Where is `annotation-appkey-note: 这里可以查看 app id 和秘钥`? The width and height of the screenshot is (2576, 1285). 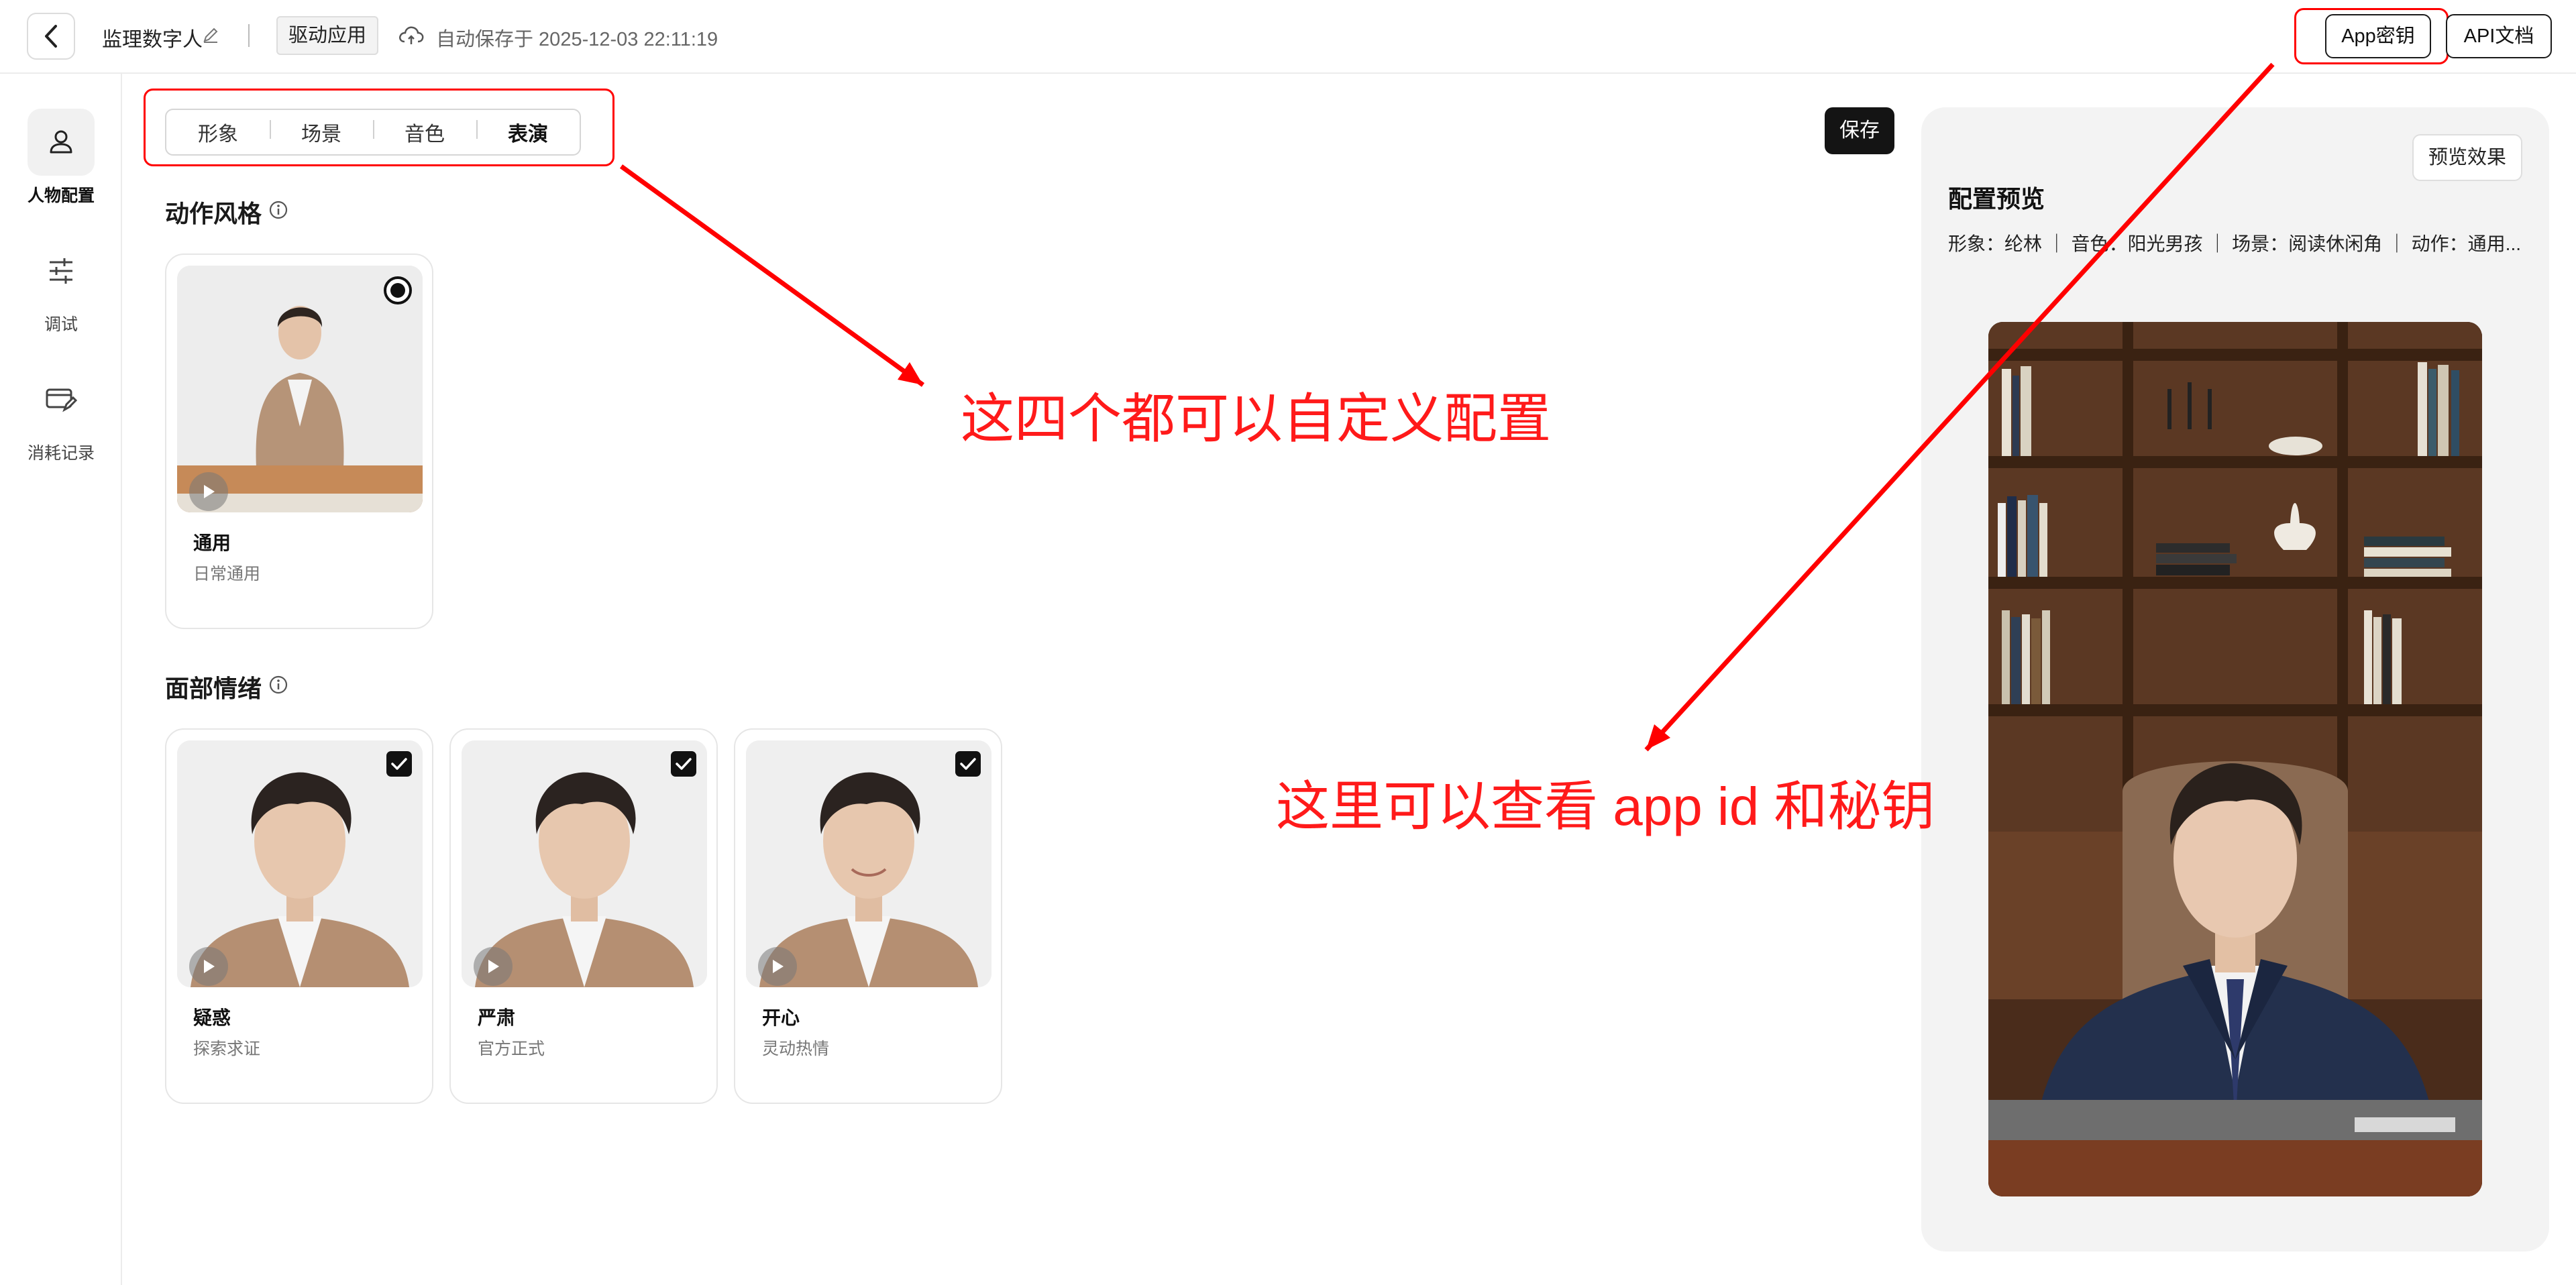
annotation-appkey-note: 这里可以查看 app id 和秘钥 is located at coordinates (1605, 806).